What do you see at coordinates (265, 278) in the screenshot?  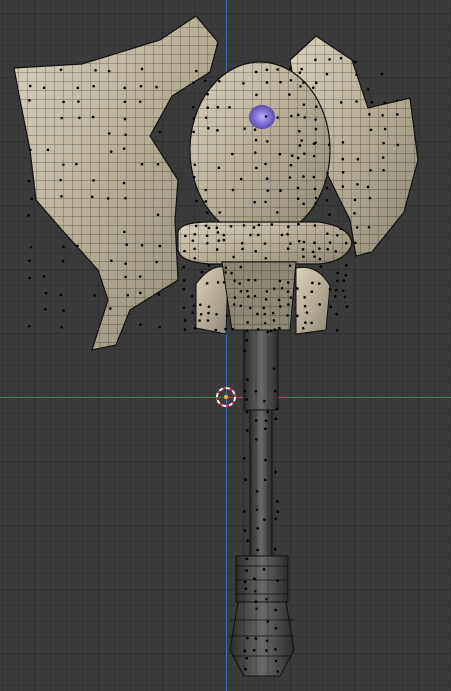 I see `collar` at bounding box center [265, 278].